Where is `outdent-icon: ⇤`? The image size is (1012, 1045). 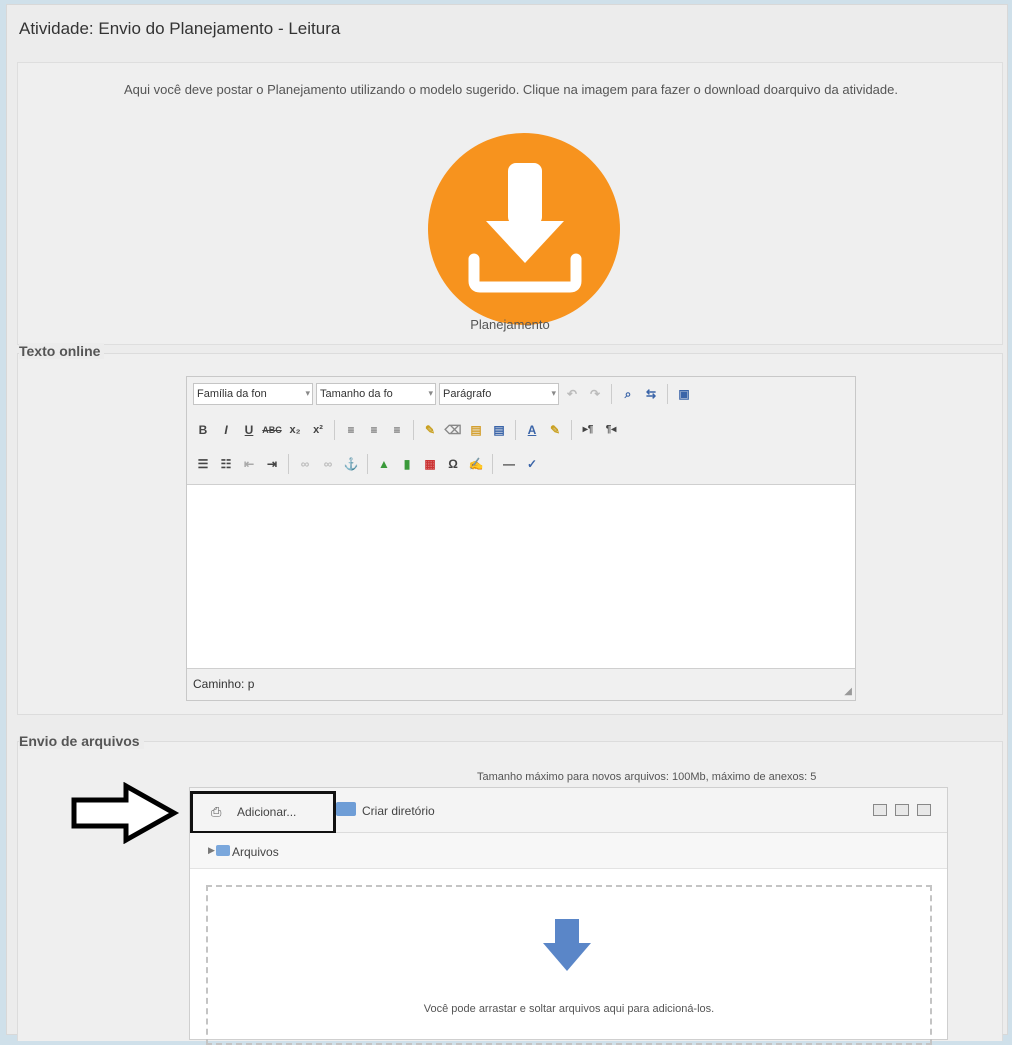
outdent-icon: ⇤ is located at coordinates (249, 464).